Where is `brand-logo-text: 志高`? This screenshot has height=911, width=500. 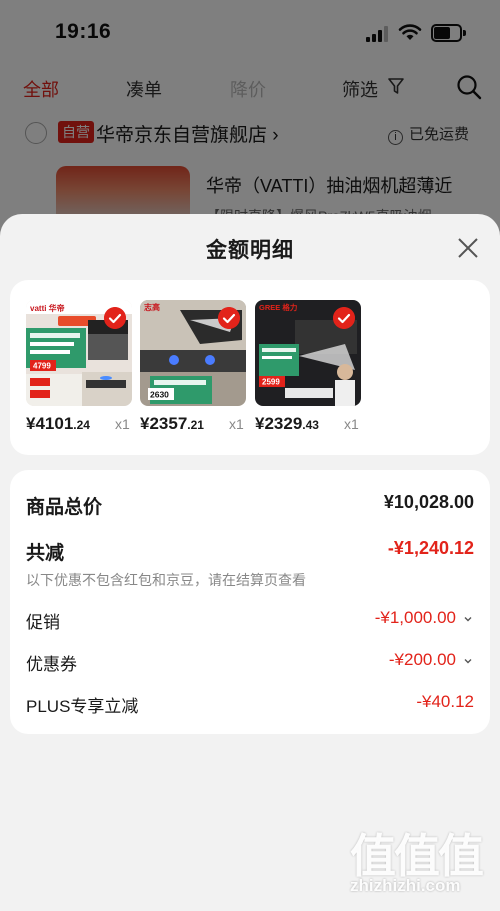 brand-logo-text: 志高 is located at coordinates (152, 307).